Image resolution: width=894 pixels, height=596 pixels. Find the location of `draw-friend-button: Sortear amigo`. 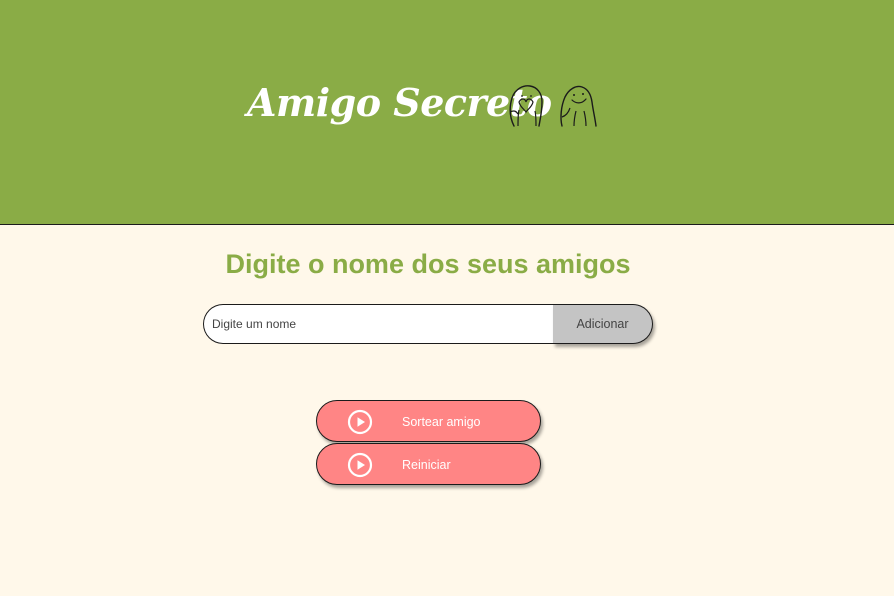

draw-friend-button: Sortear amigo is located at coordinates (428, 421).